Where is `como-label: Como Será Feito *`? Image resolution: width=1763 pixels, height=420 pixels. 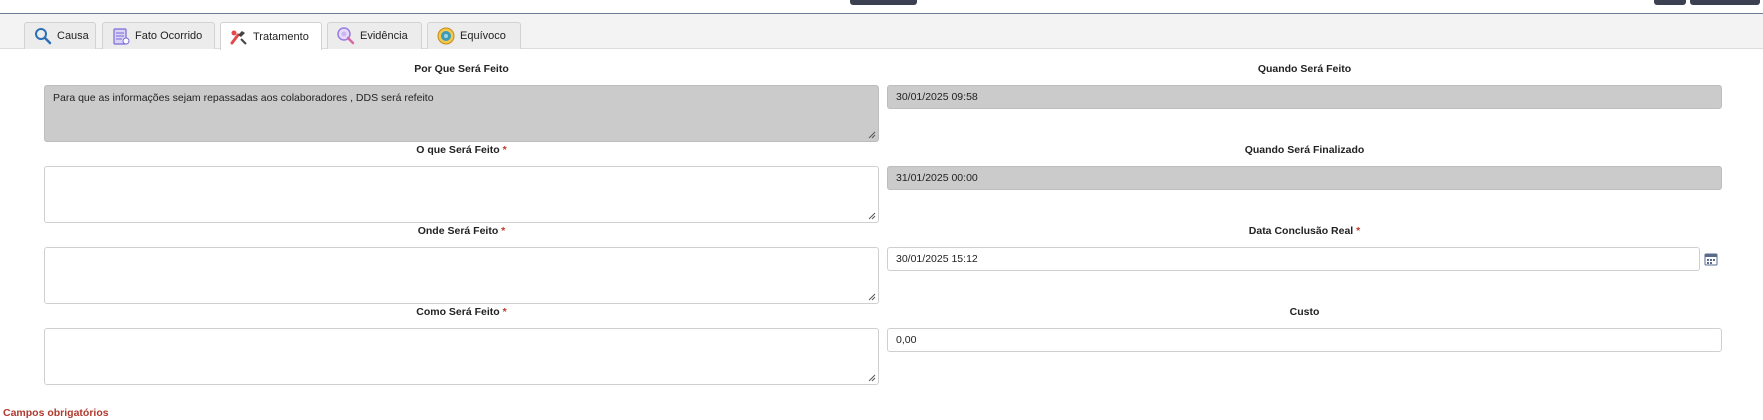 como-label: Como Será Feito * is located at coordinates (461, 312).